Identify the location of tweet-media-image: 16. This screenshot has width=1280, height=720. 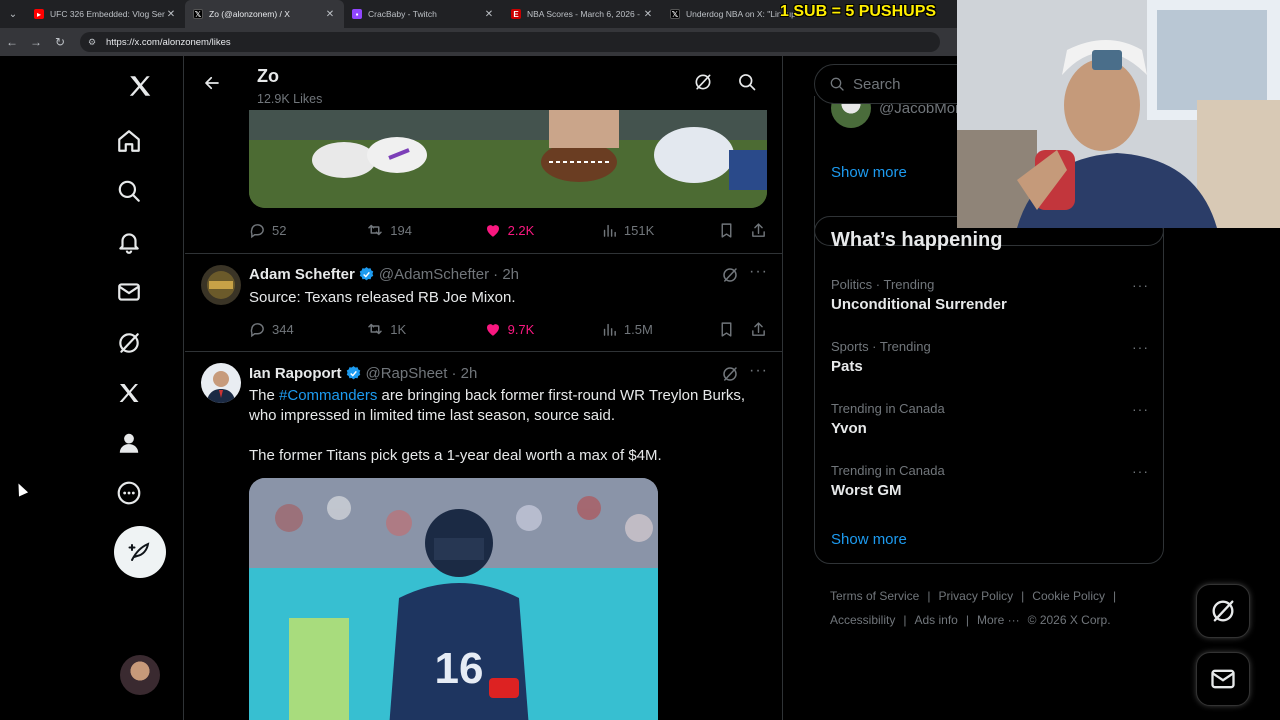
(453, 599).